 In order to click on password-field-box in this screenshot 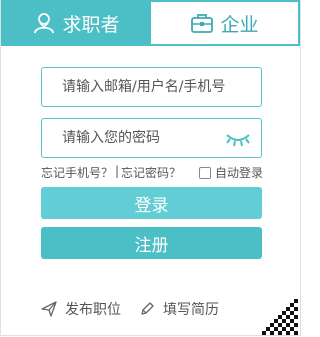, I will do `click(151, 138)`.